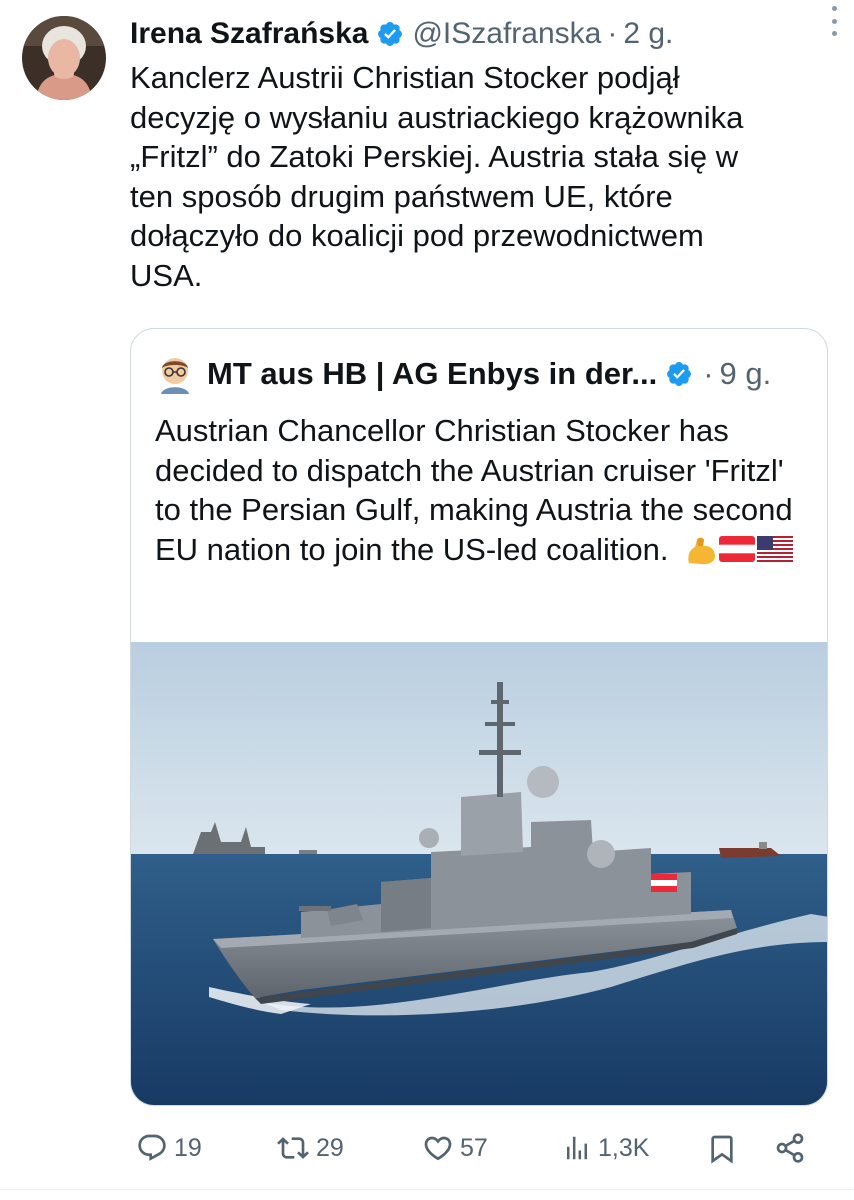 Image resolution: width=854 pixels, height=1200 pixels. Describe the element at coordinates (64, 58) in the screenshot. I see `author-avatar` at that location.